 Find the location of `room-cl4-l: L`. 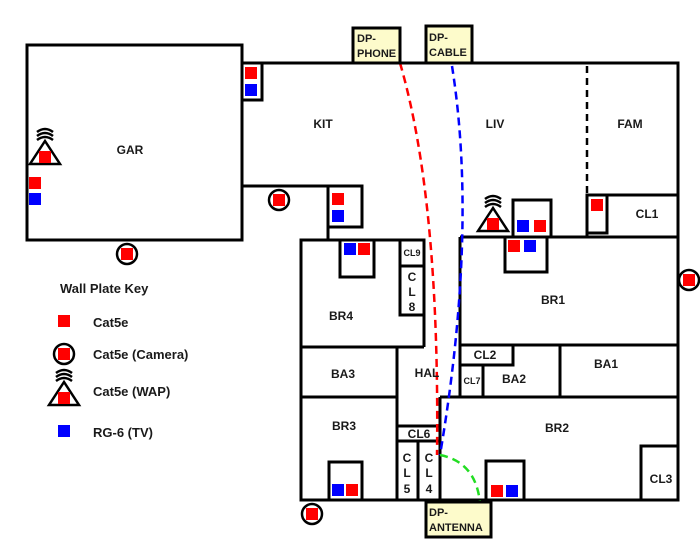

room-cl4-l: L is located at coordinates (428, 473).